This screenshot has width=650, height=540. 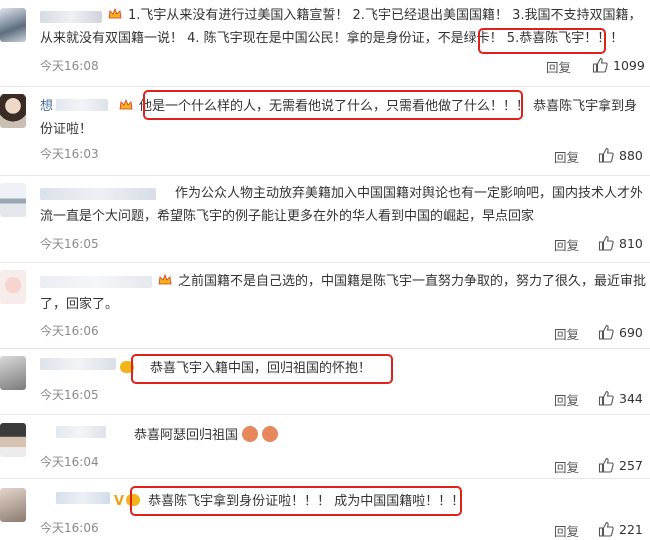 I want to click on like-count: 221, so click(x=631, y=529).